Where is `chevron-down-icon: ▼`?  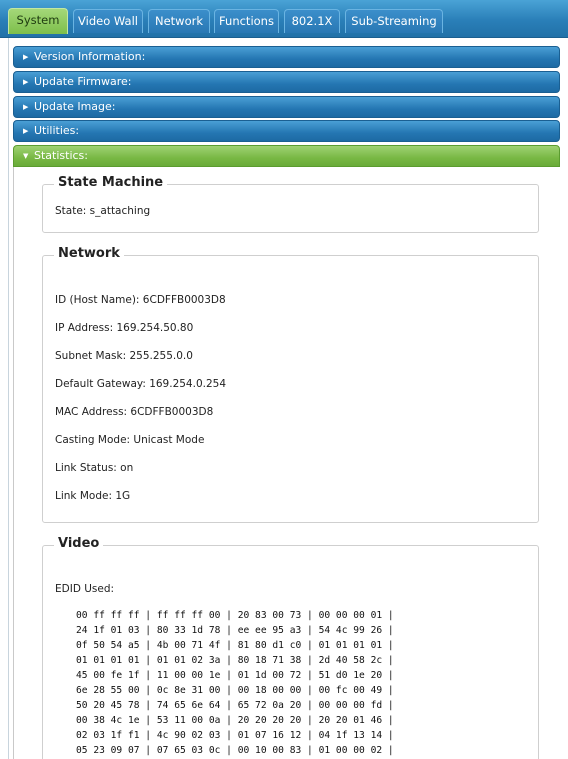
chevron-down-icon: ▼ is located at coordinates (26, 156).